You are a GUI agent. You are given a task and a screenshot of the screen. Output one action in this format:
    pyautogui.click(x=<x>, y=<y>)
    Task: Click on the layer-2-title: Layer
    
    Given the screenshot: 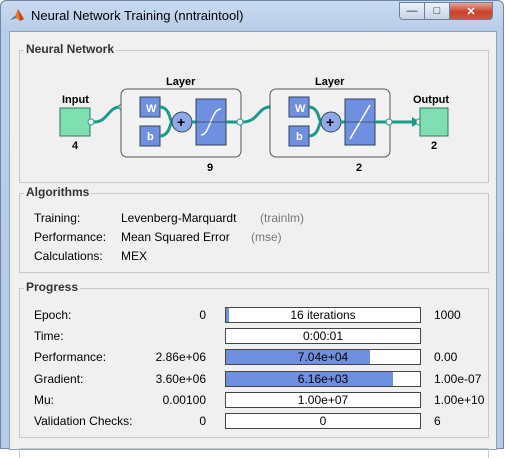 What is the action you would take?
    pyautogui.click(x=330, y=82)
    